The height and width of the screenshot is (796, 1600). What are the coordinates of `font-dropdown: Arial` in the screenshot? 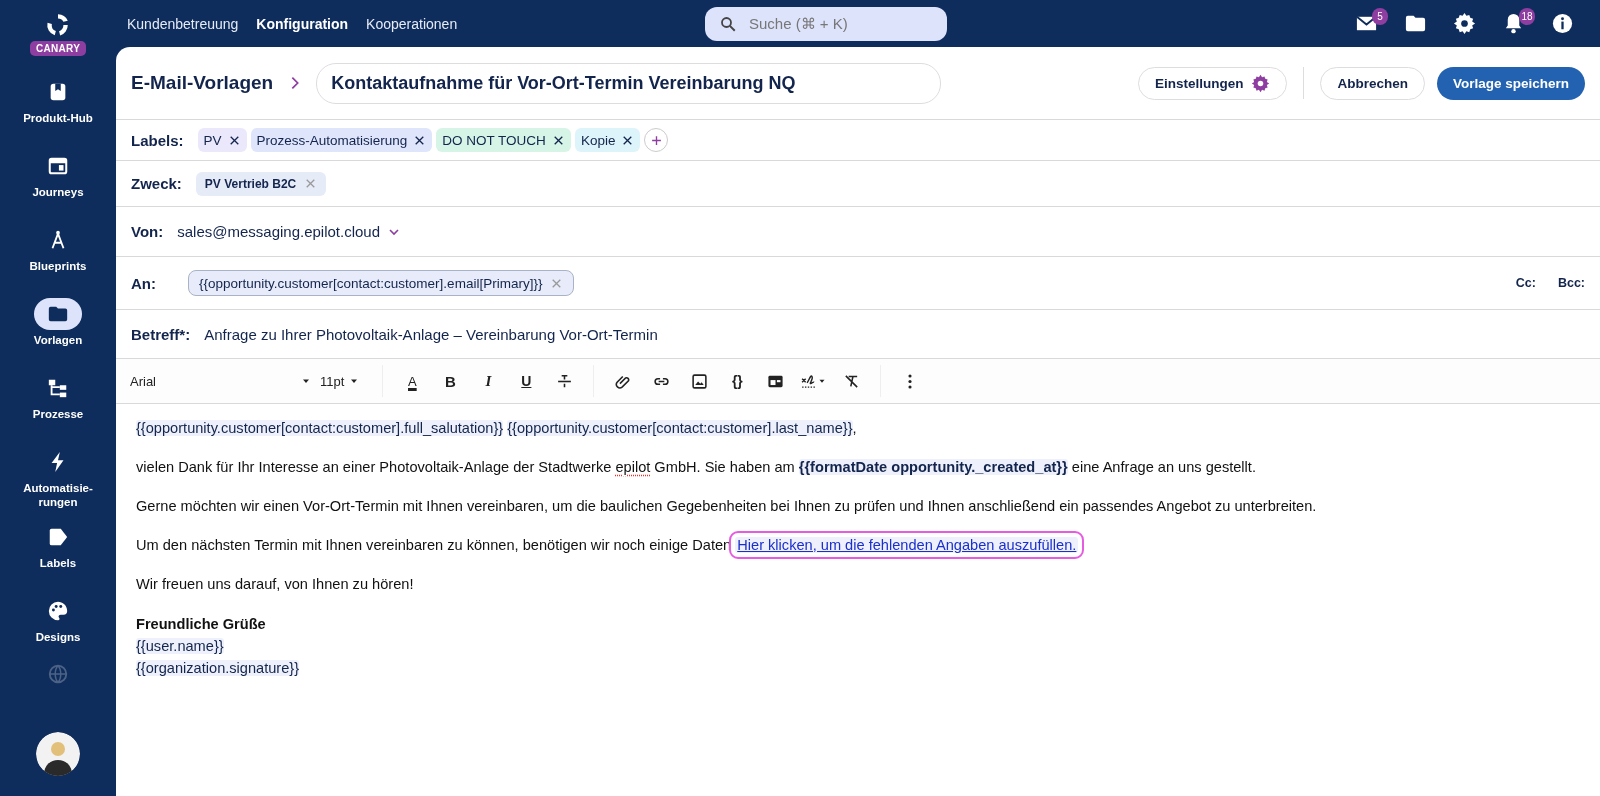 It's located at (221, 381).